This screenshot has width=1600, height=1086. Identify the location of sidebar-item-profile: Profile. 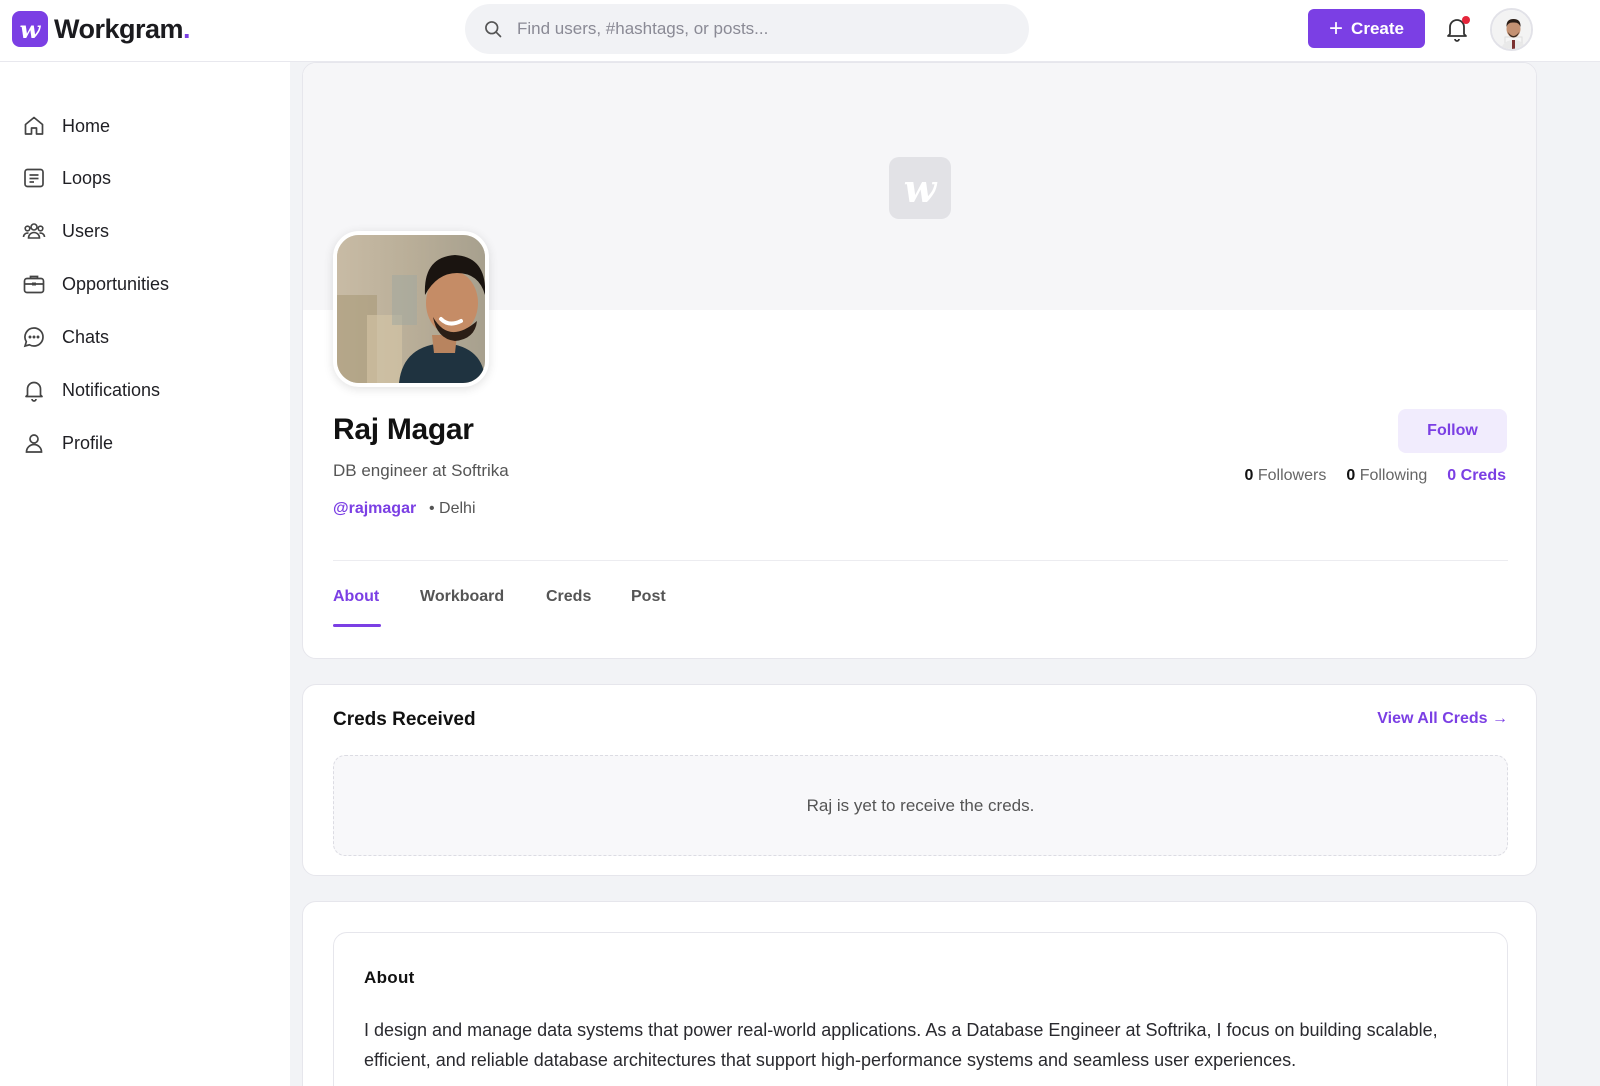
(147, 443).